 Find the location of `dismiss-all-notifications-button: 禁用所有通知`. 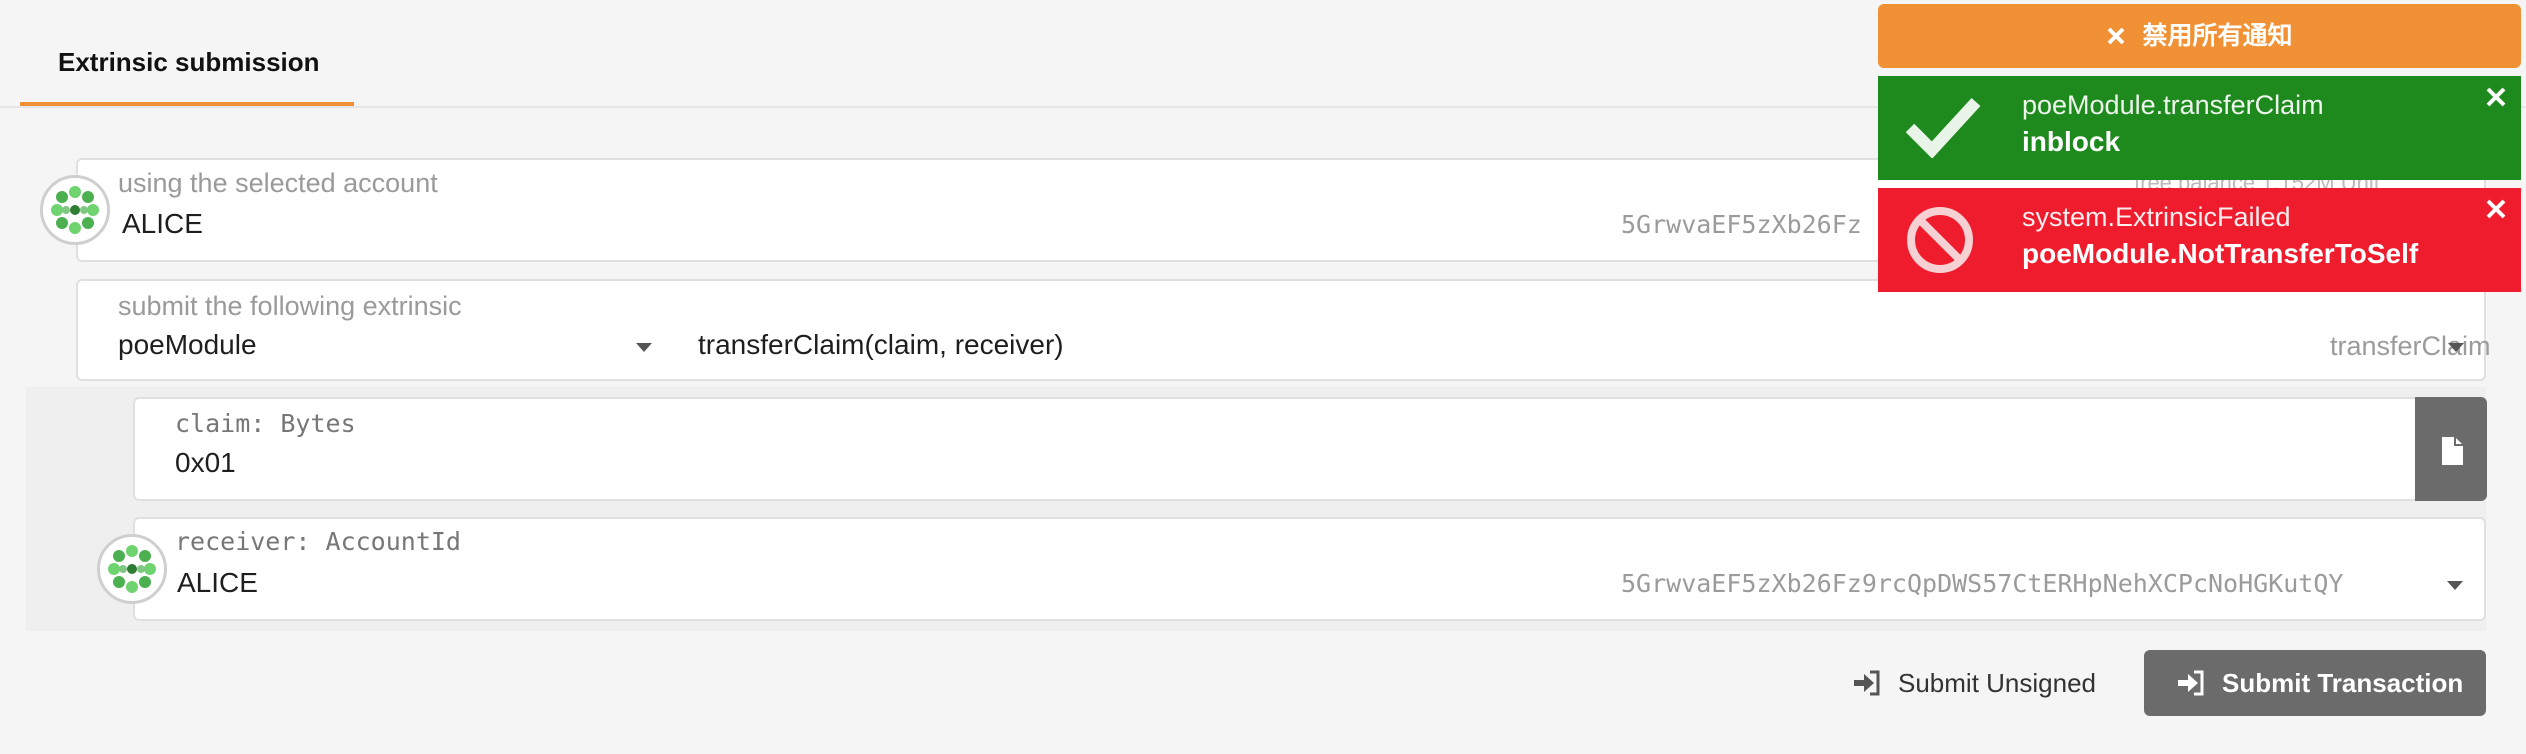

dismiss-all-notifications-button: 禁用所有通知 is located at coordinates (2199, 36).